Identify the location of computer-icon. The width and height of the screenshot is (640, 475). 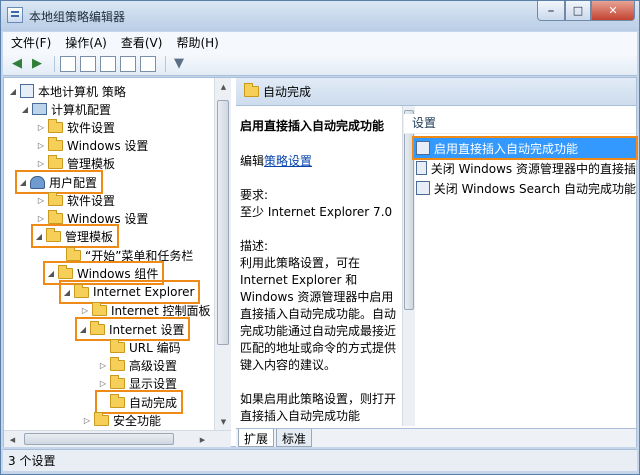
(39, 109).